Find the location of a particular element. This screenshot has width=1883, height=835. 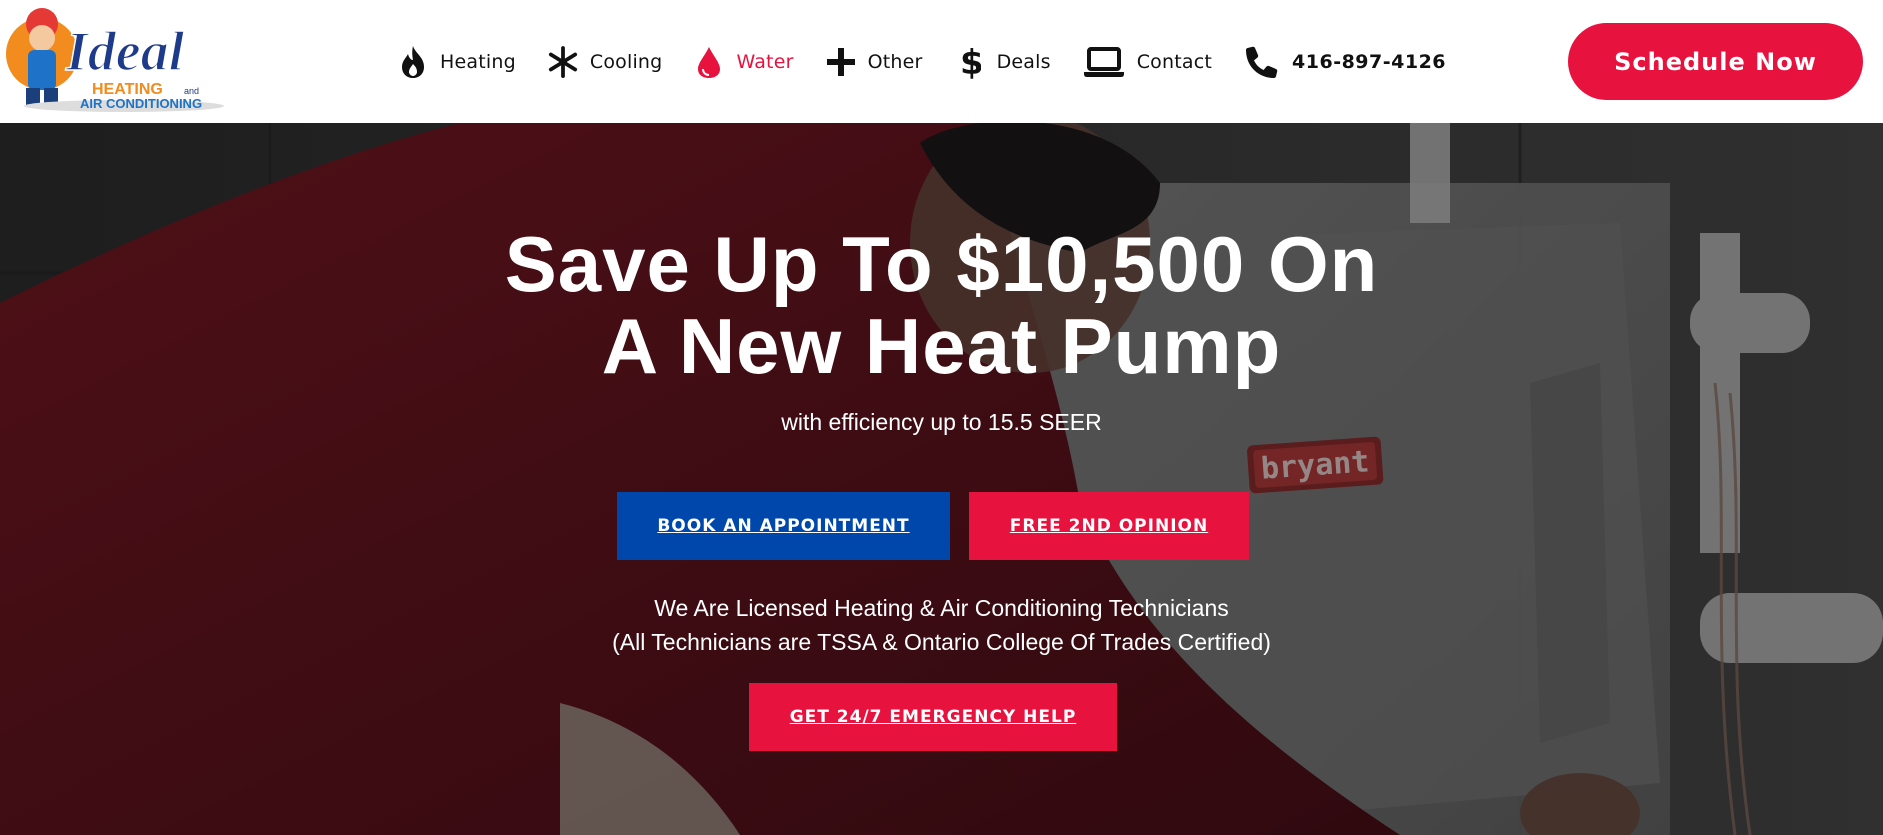

nav-item-water: Water is located at coordinates (743, 62).